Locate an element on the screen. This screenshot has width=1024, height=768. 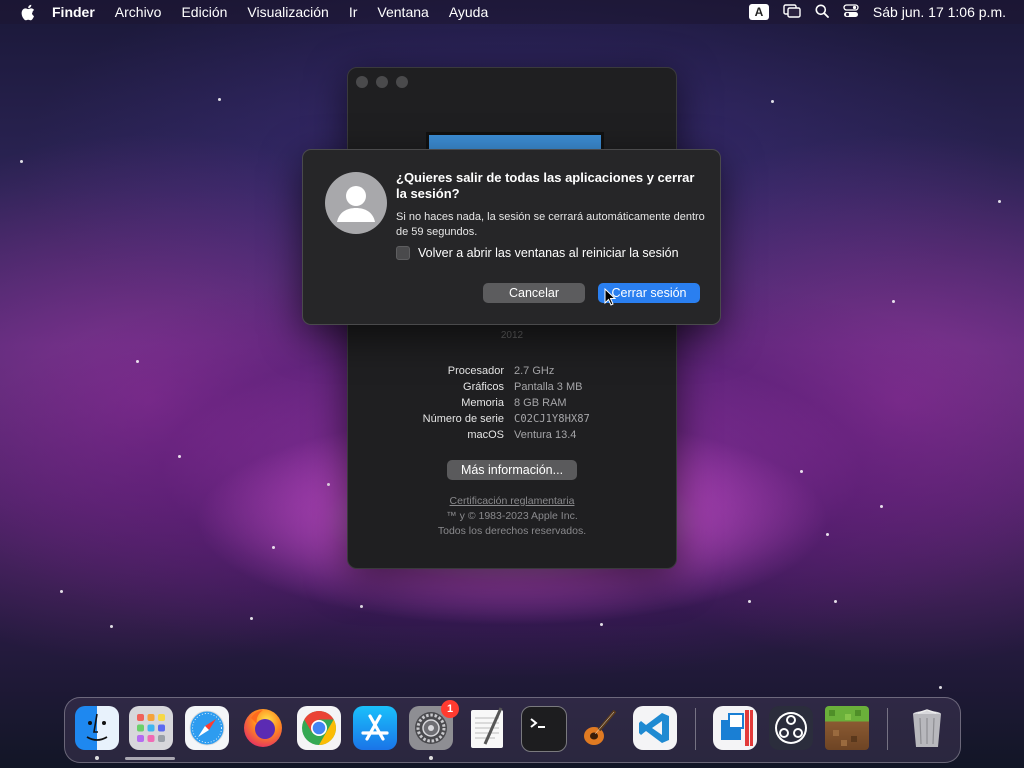
dock-system-settings: 1 is located at coordinates (434, 725).